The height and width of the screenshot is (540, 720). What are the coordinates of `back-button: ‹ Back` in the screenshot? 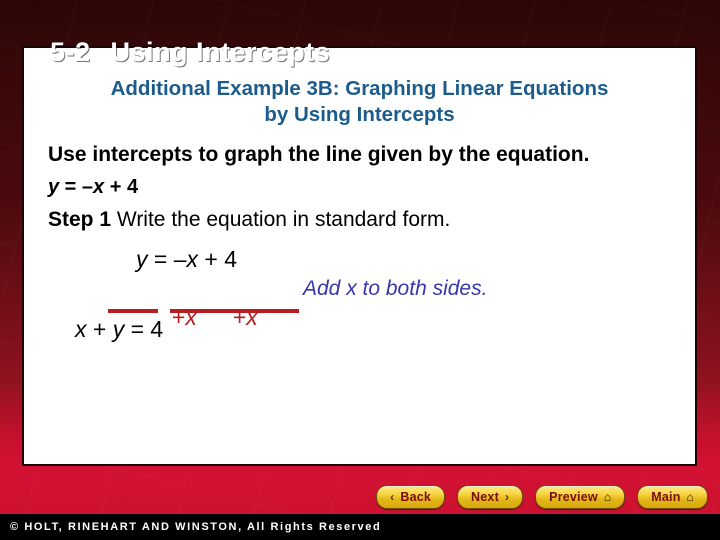 It's located at (411, 497).